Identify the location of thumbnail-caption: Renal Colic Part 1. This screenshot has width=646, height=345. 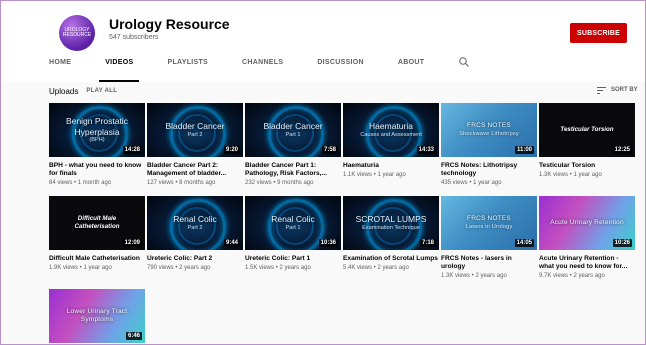
(292, 223).